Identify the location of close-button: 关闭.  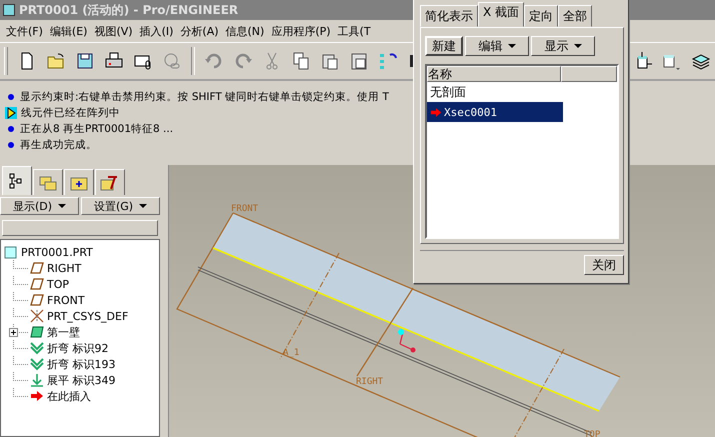
(604, 265).